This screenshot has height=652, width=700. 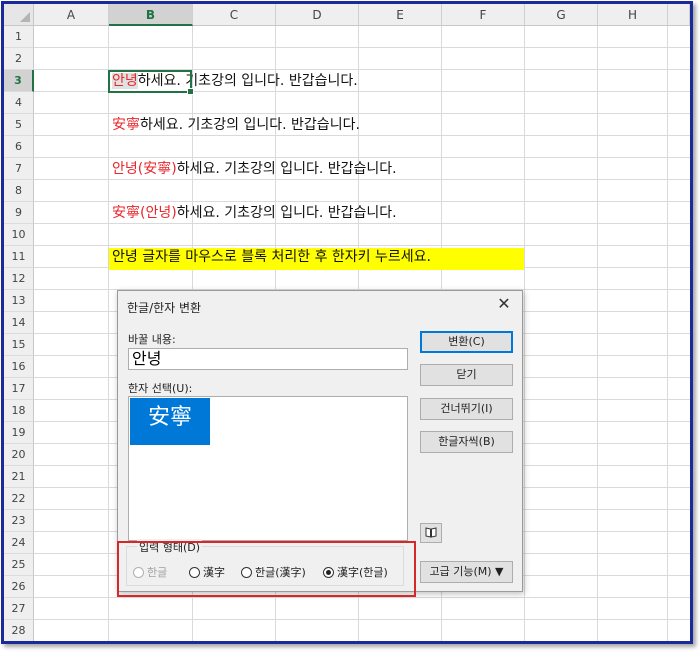 I want to click on column-header-f: F, so click(x=483, y=15).